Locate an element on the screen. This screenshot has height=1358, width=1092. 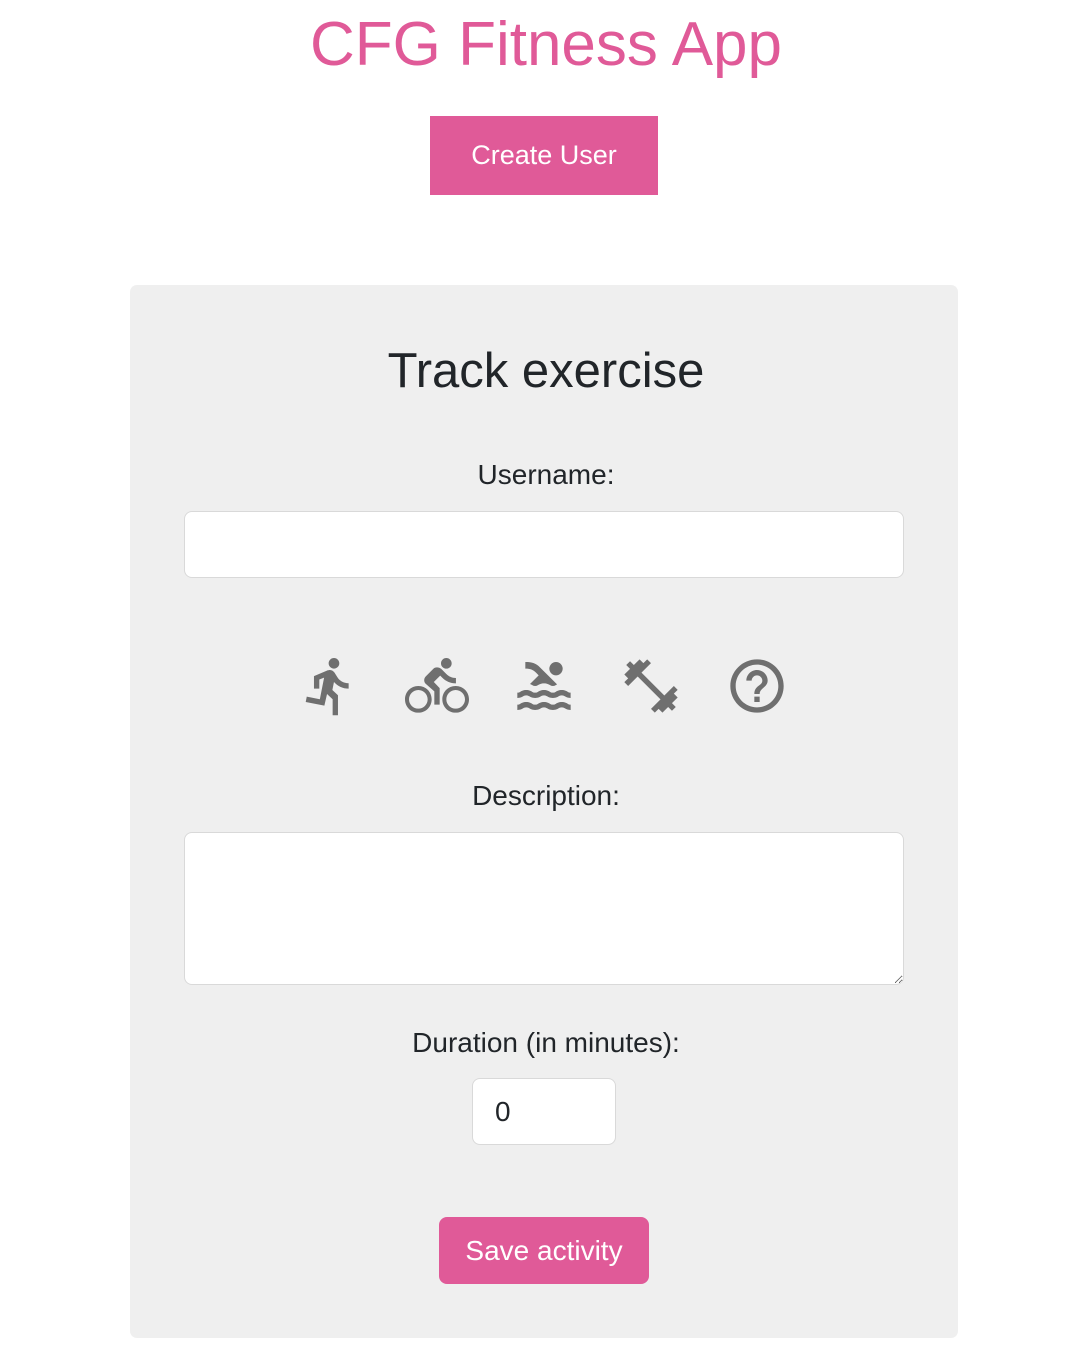
description-label: Description: is located at coordinates (546, 795).